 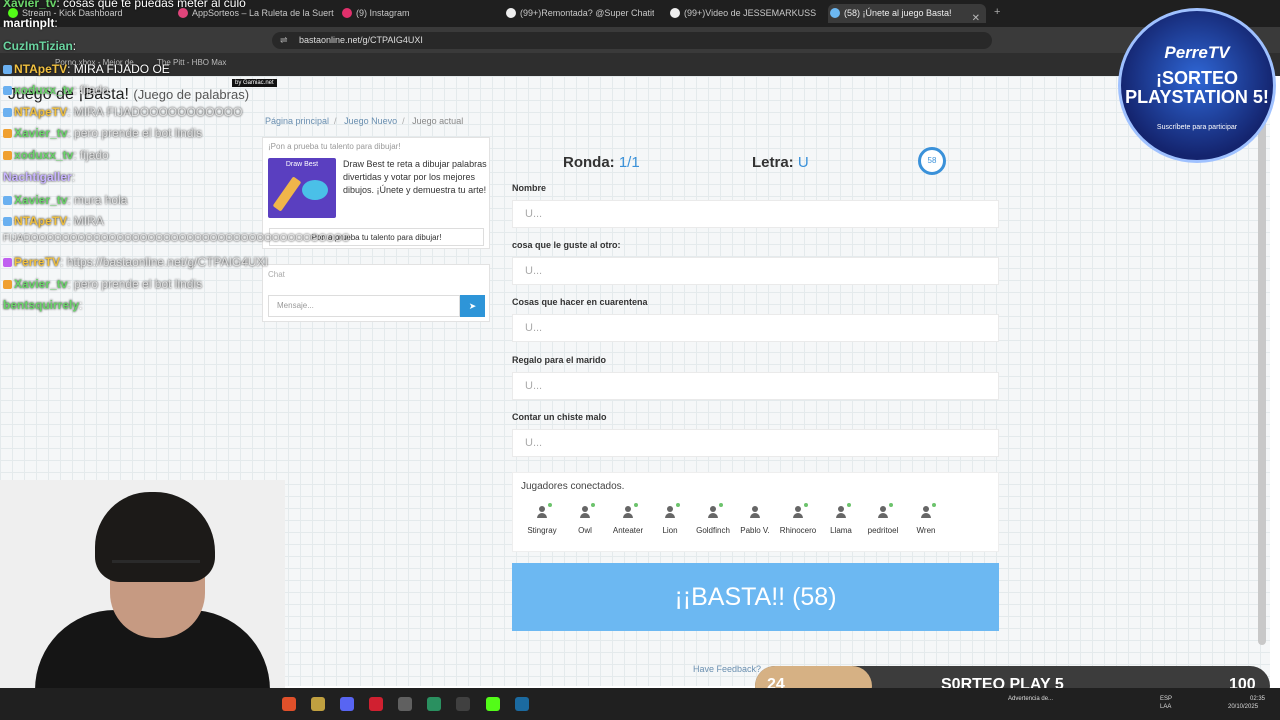 I want to click on kick-icon, so click(x=493, y=704).